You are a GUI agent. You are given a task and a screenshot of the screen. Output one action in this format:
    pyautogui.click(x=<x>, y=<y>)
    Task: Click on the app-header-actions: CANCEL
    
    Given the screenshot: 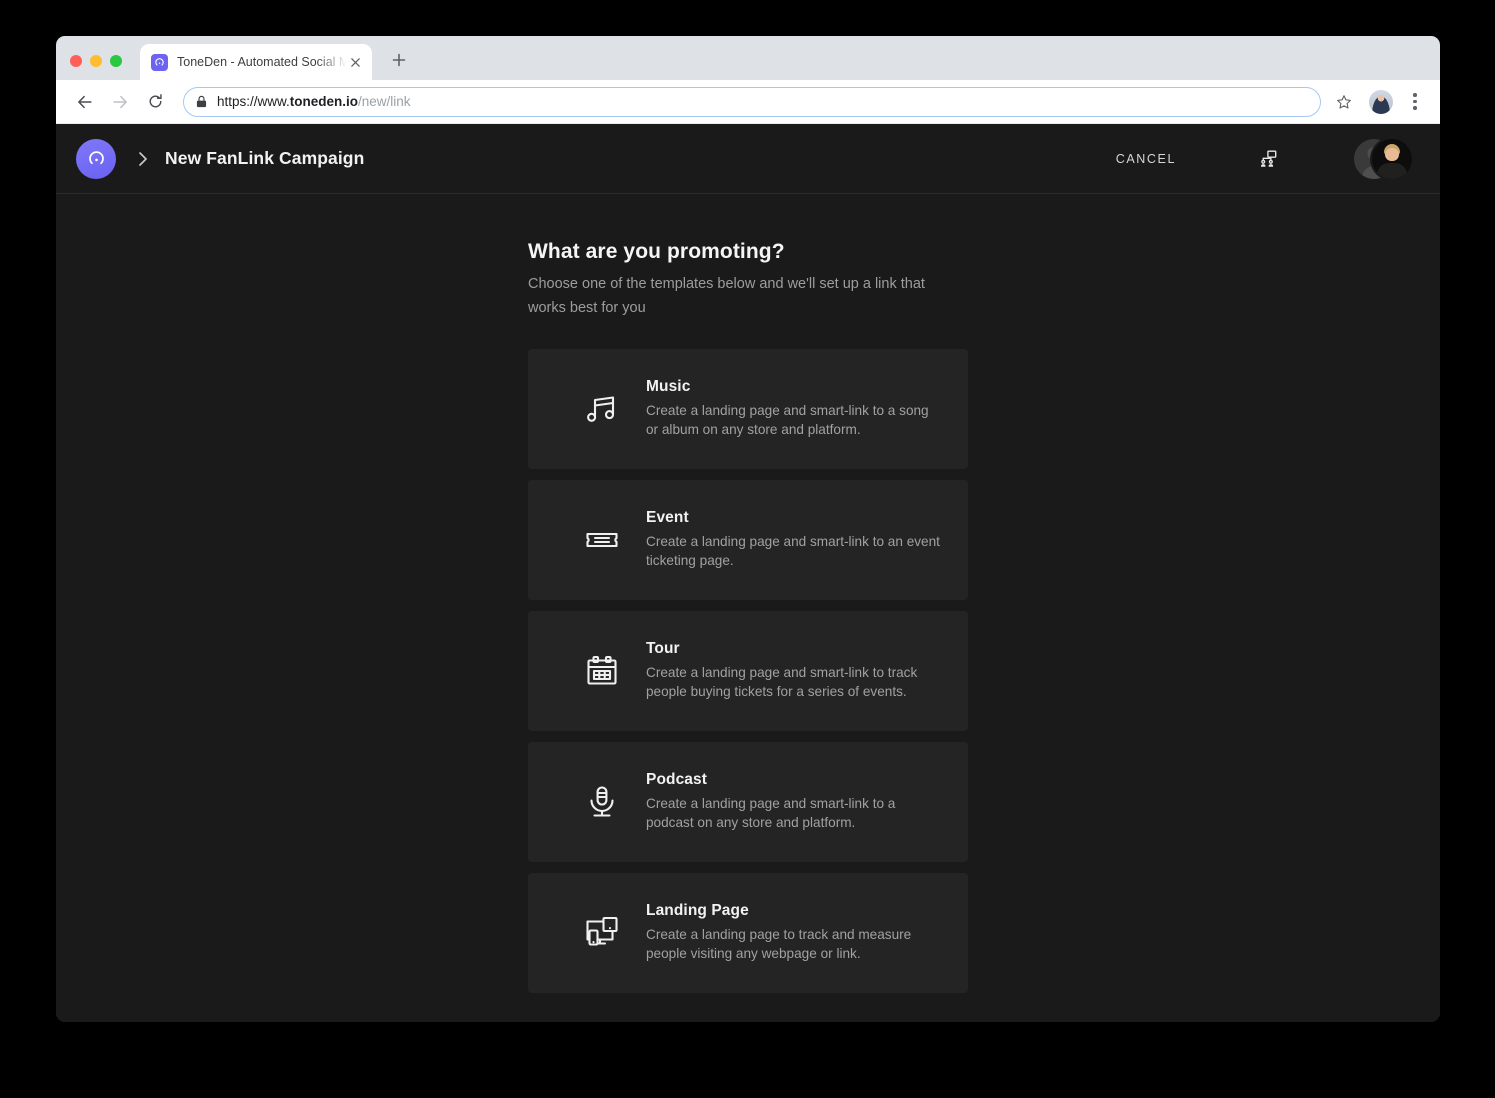 What is the action you would take?
    pyautogui.click(x=1262, y=158)
    